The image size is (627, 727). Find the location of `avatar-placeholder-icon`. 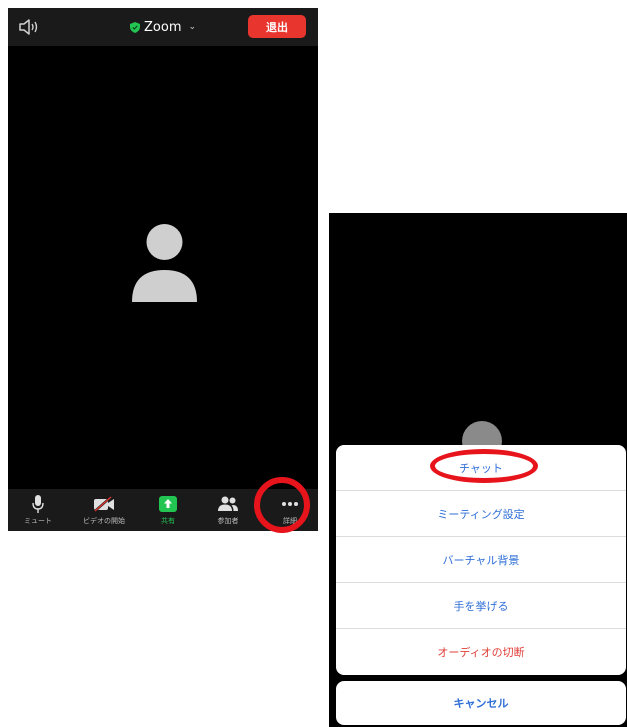

avatar-placeholder-icon is located at coordinates (164, 263).